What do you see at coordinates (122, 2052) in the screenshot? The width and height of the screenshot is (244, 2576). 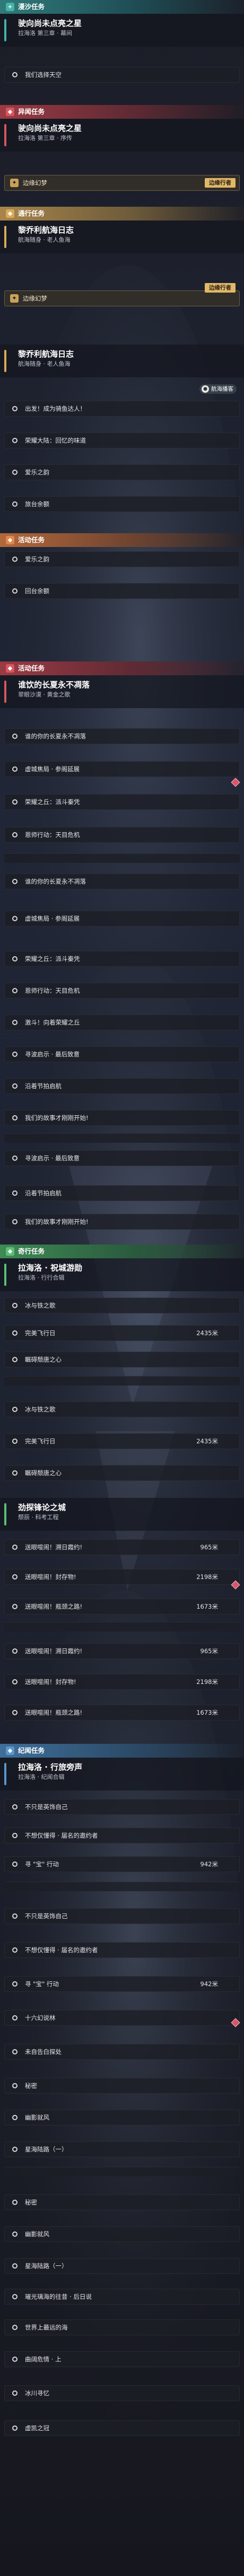 I see `quest-step: 未自告白探处` at bounding box center [122, 2052].